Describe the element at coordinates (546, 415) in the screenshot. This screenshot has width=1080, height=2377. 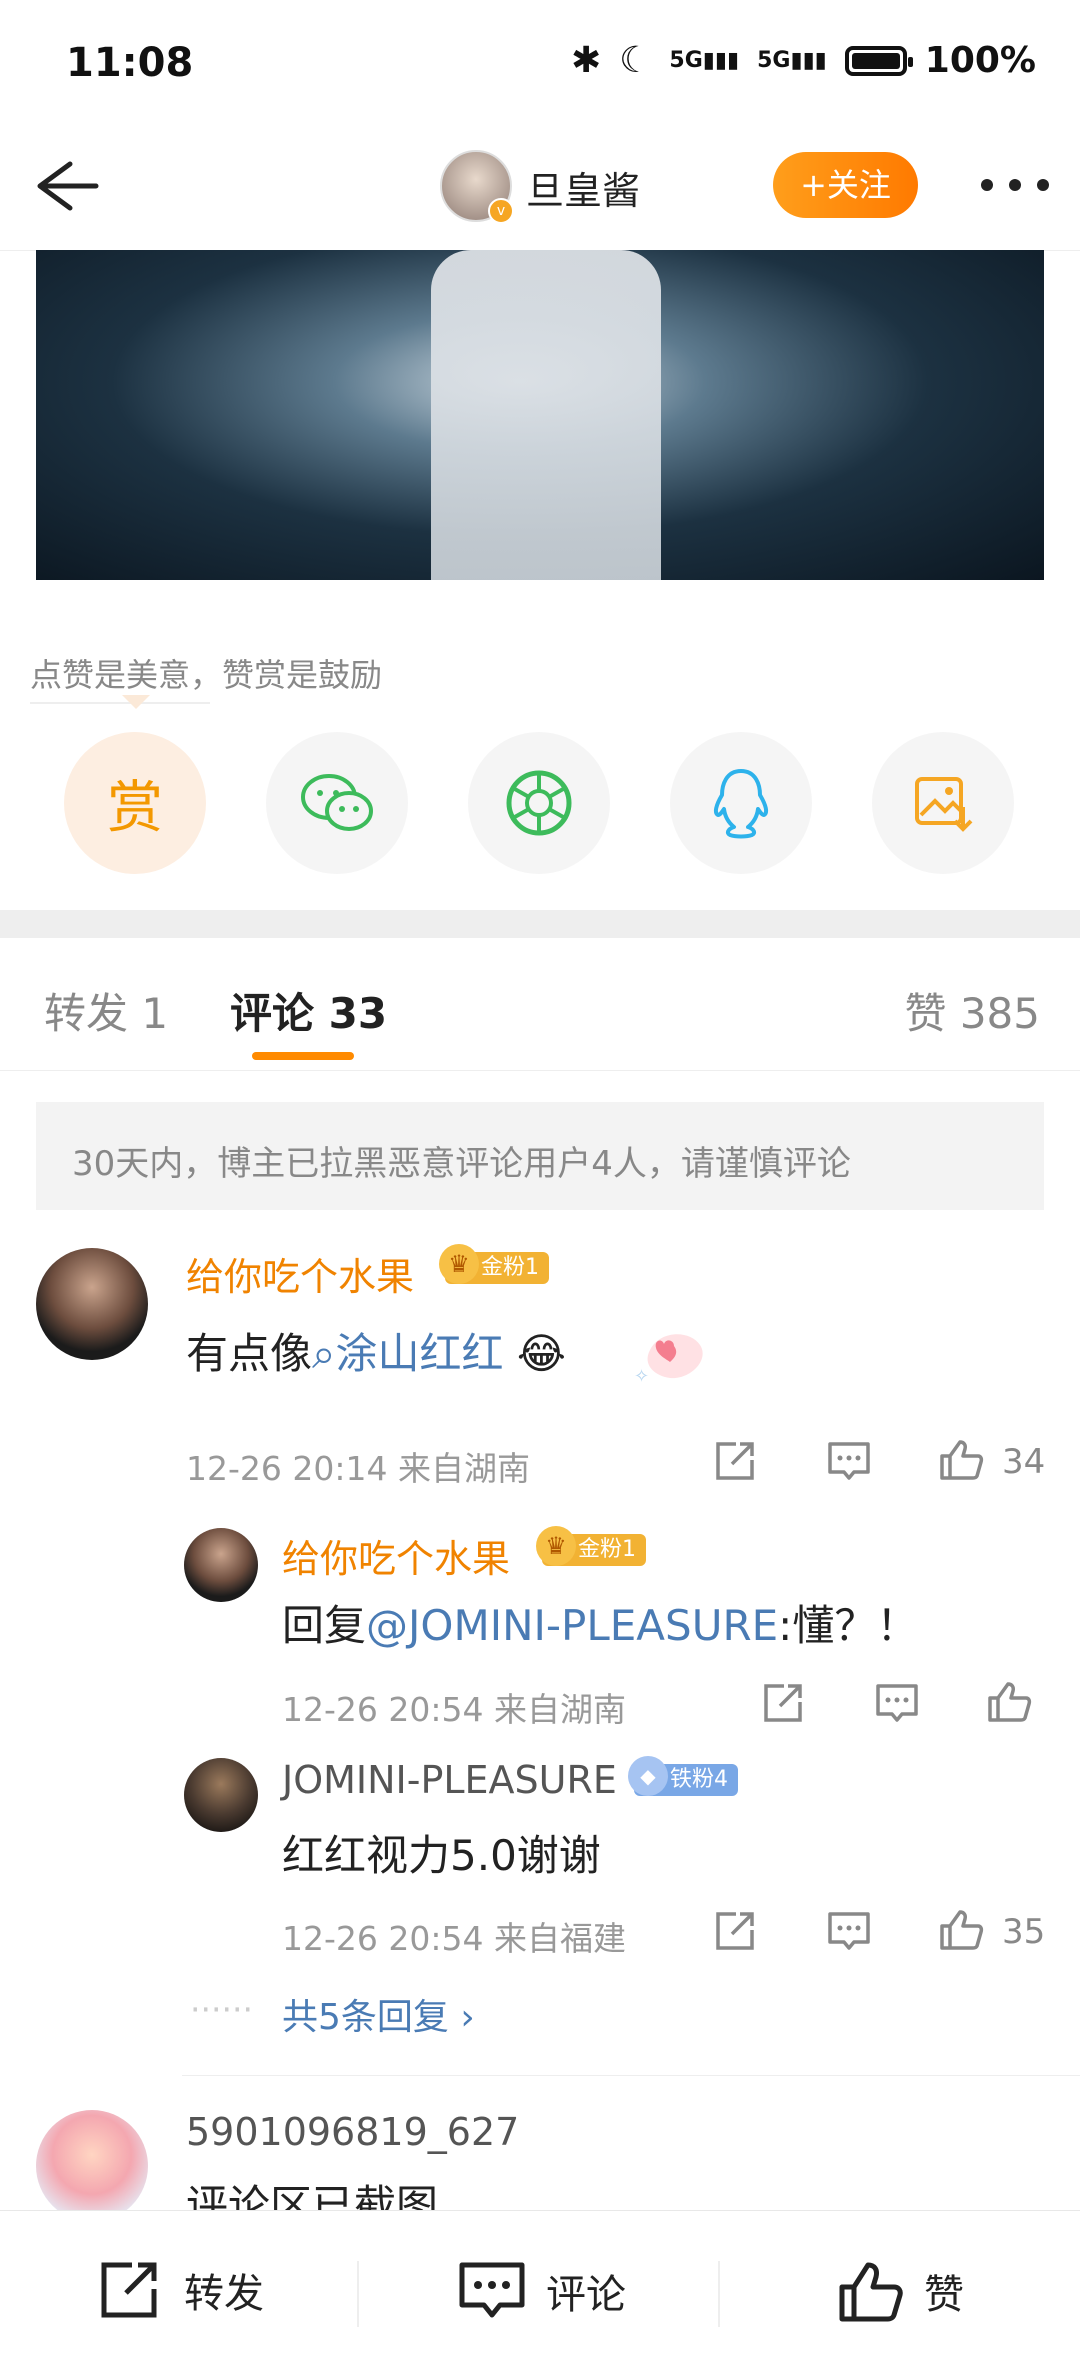
I see `video-figure` at that location.